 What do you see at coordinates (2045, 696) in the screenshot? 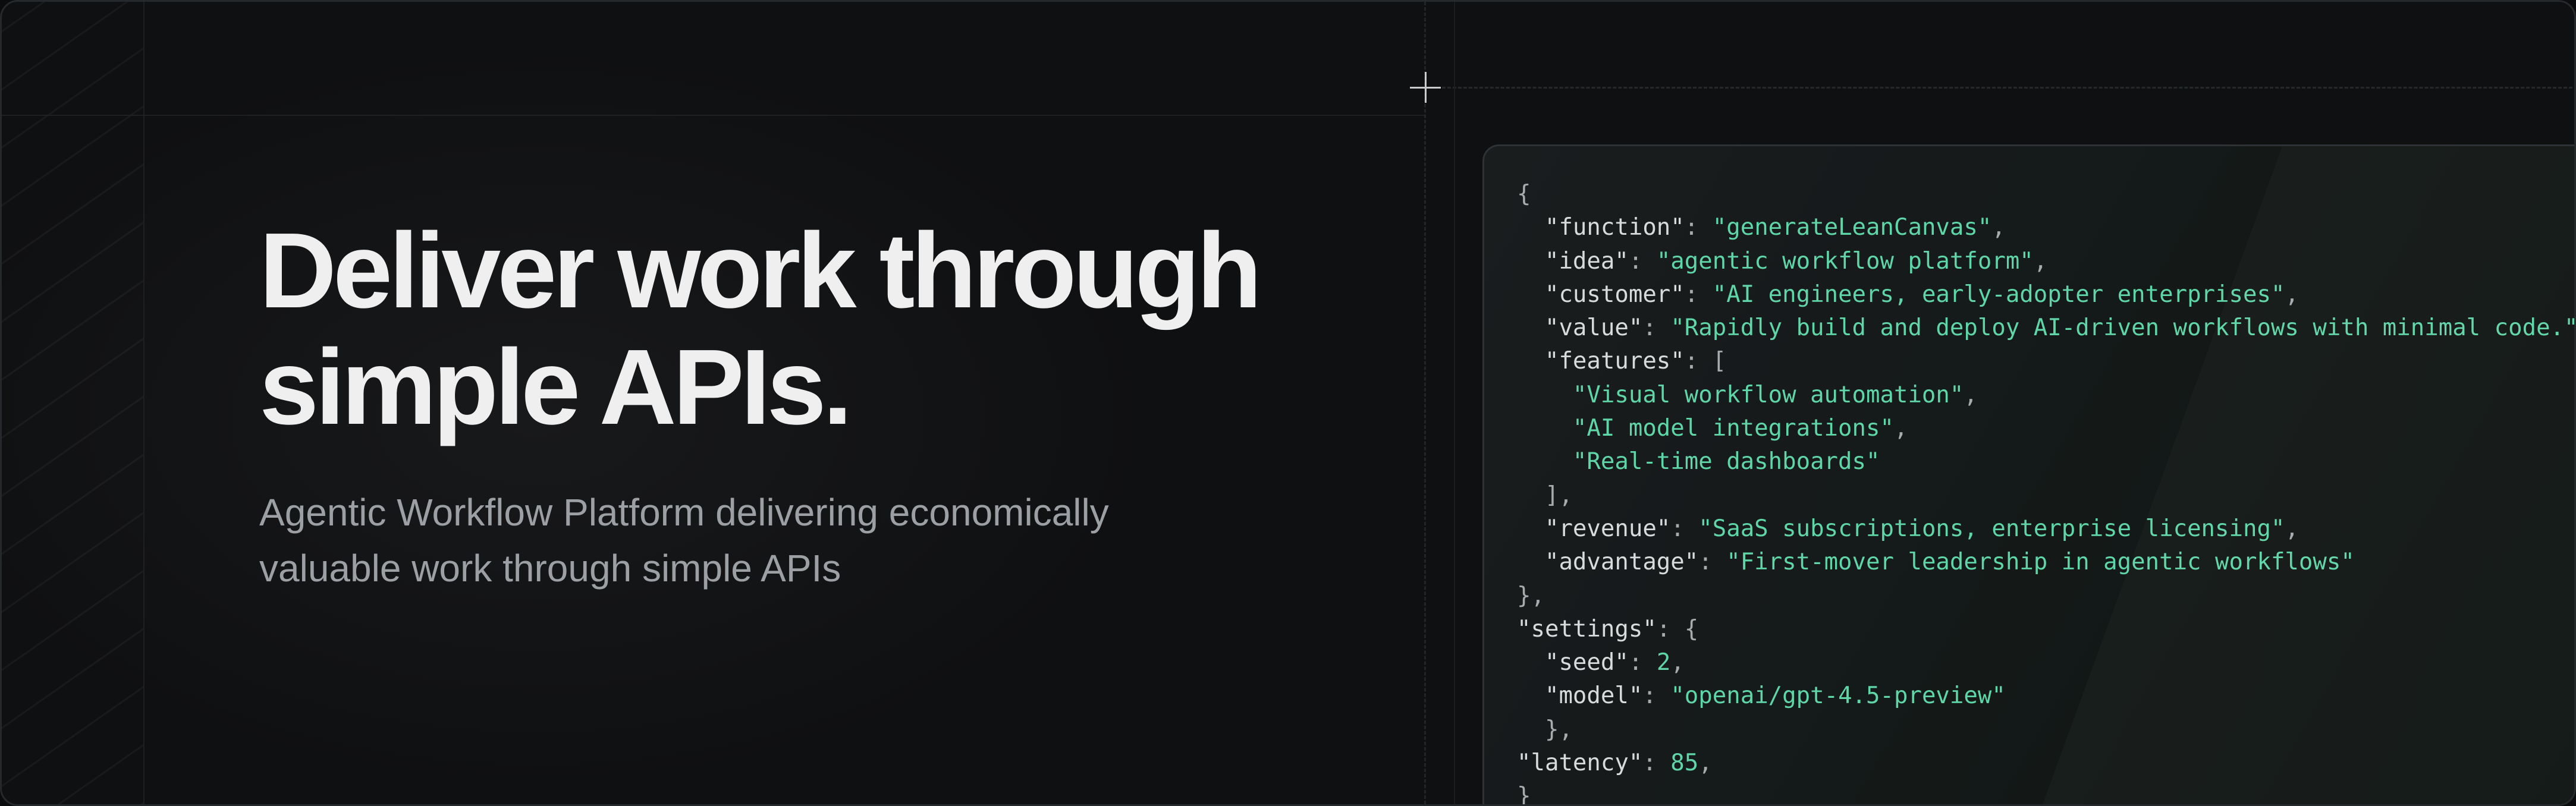
I see `code-line: "model": "openai/gpt-4.5-preview"` at bounding box center [2045, 696].